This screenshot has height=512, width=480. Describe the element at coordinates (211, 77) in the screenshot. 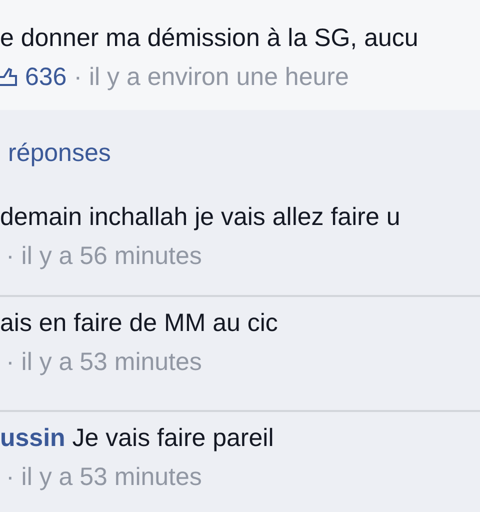

I see `comment-time: · il y a environ une heure` at that location.